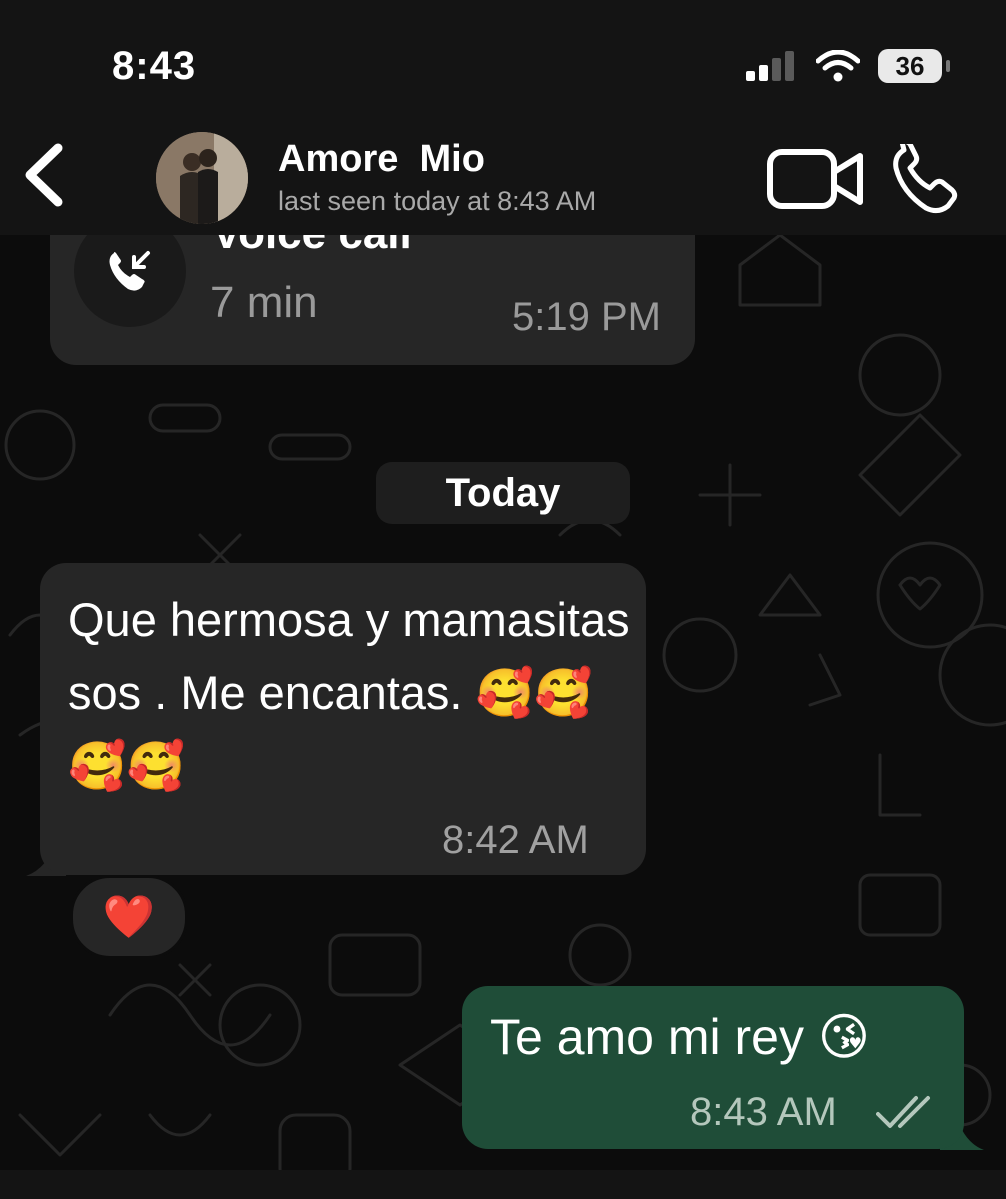  I want to click on battery-indicator: 36, so click(914, 66).